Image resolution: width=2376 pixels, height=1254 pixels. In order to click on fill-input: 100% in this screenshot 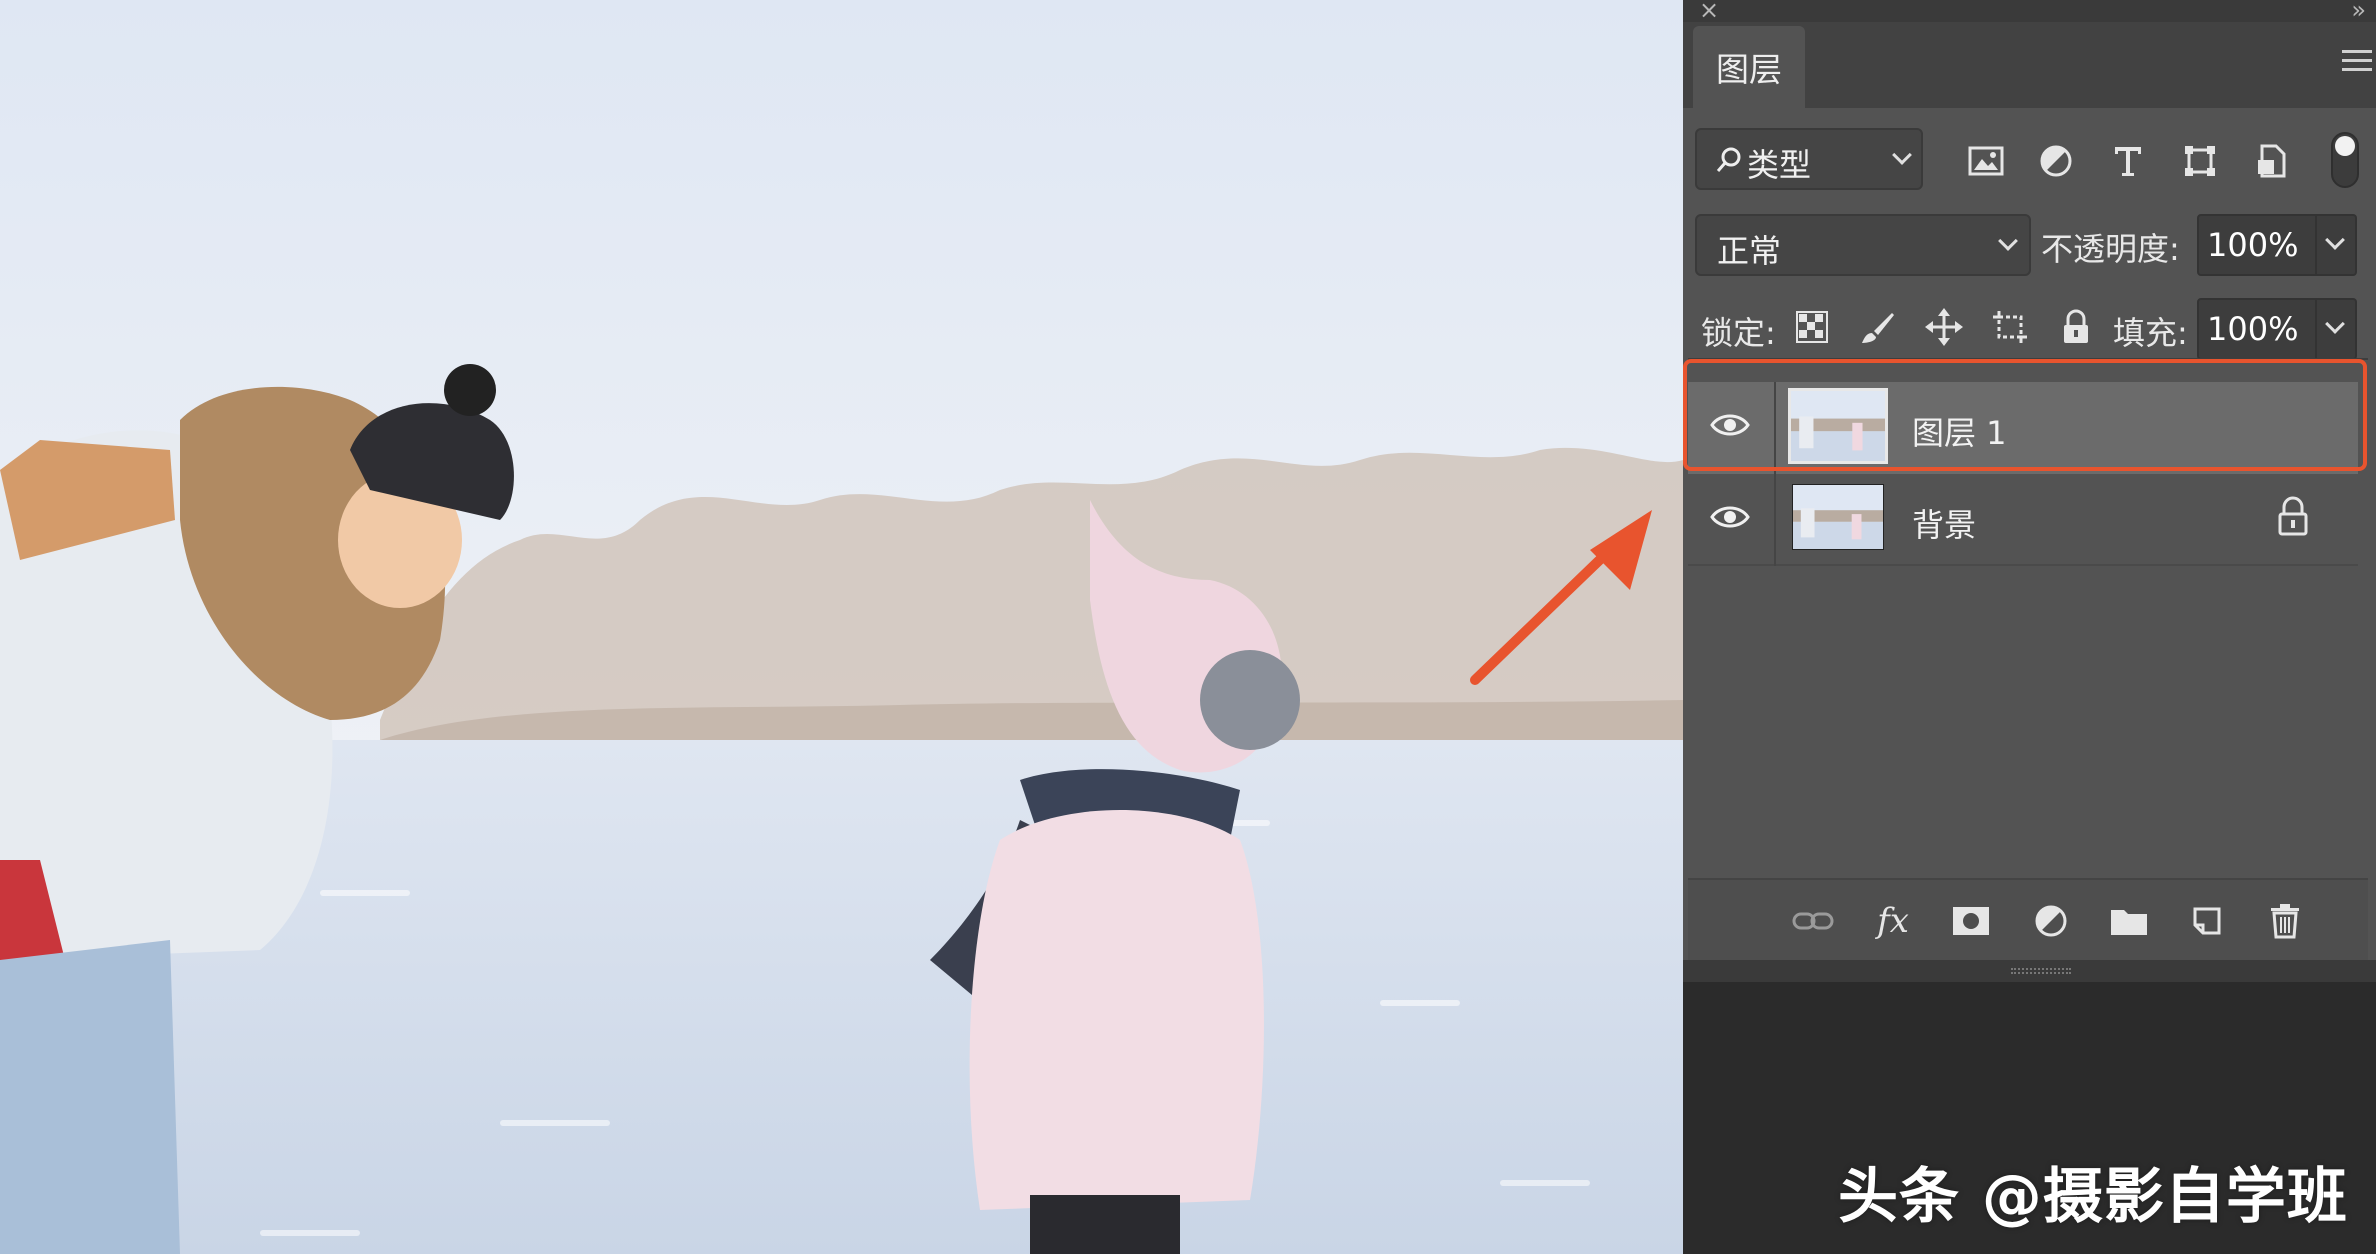, I will do `click(2257, 329)`.